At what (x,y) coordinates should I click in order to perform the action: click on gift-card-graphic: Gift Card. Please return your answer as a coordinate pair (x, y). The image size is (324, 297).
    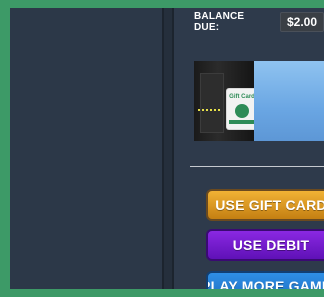
    Looking at the image, I should click on (242, 109).